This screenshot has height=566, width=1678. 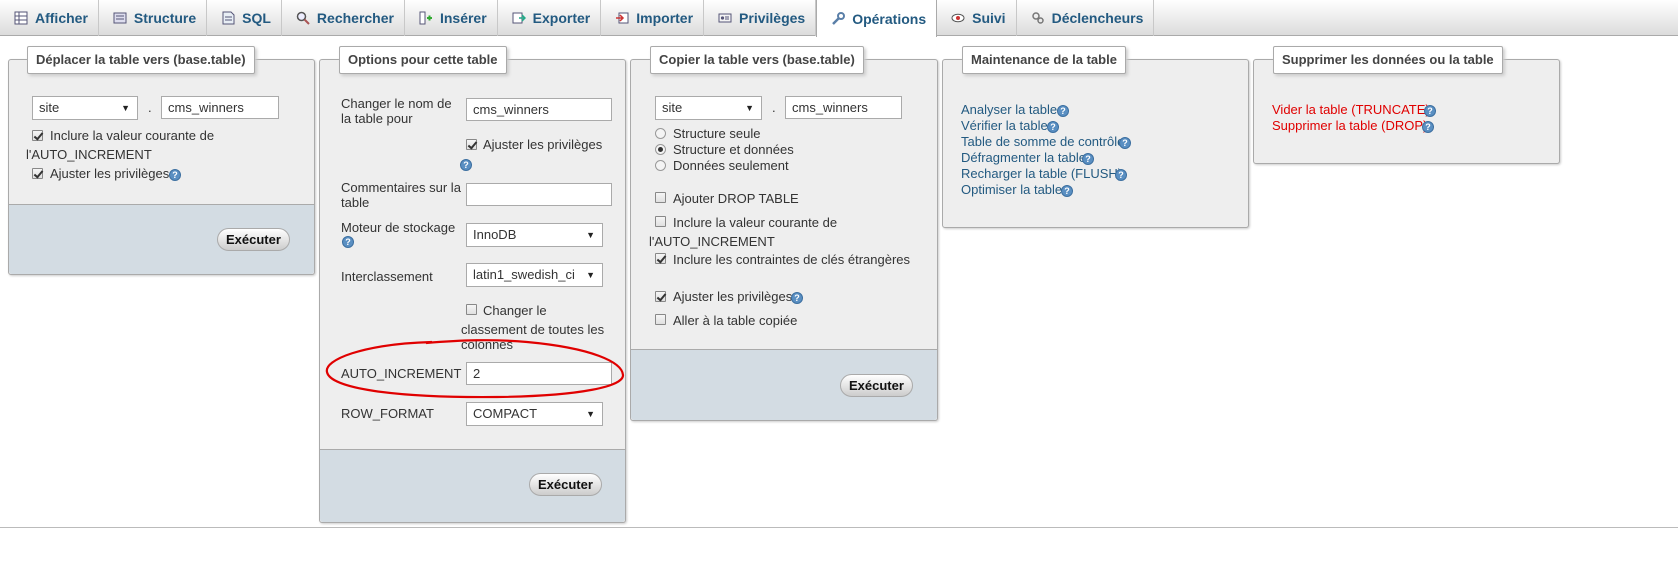 I want to click on tab-suivi: Suivi, so click(x=977, y=18).